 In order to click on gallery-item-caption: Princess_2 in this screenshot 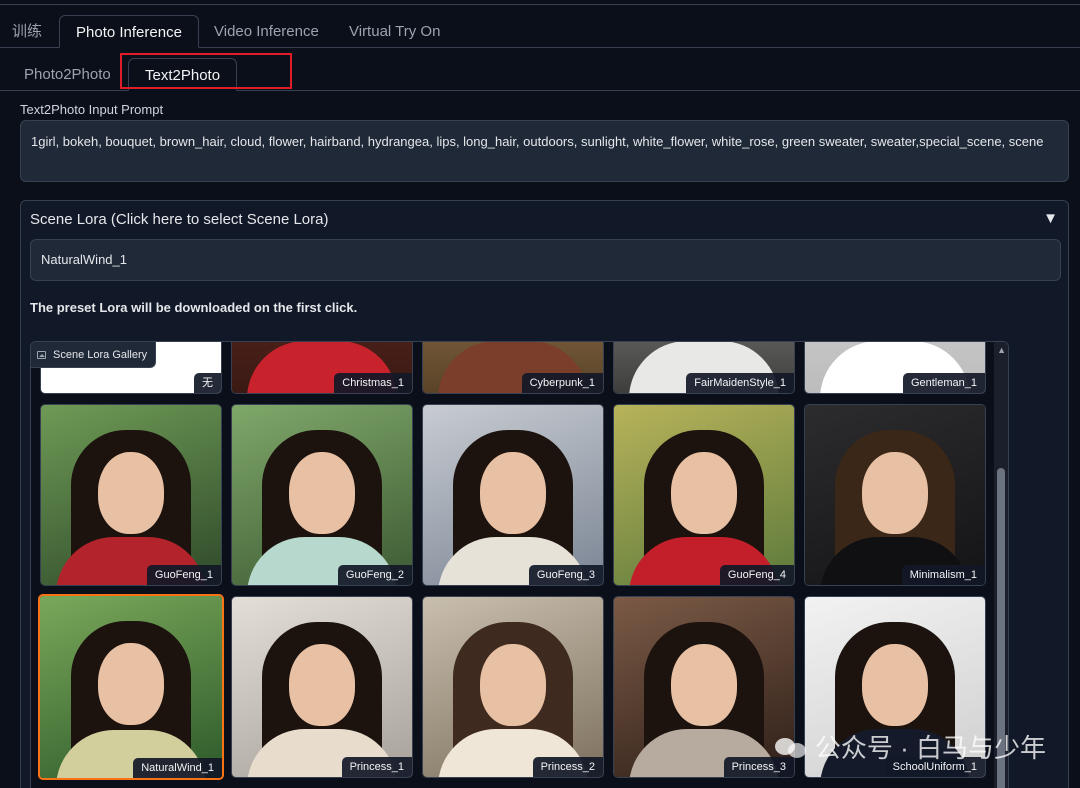, I will do `click(567, 767)`.